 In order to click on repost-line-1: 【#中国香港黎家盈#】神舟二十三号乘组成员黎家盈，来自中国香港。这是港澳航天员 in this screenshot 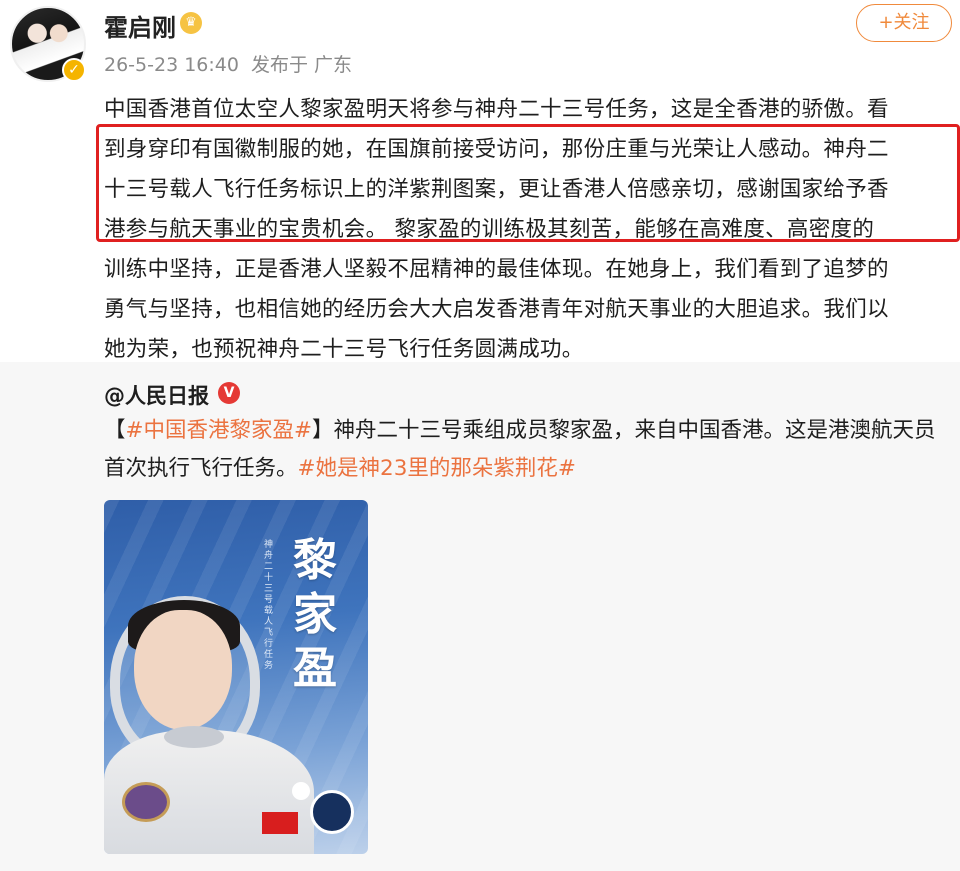, I will do `click(529, 431)`.